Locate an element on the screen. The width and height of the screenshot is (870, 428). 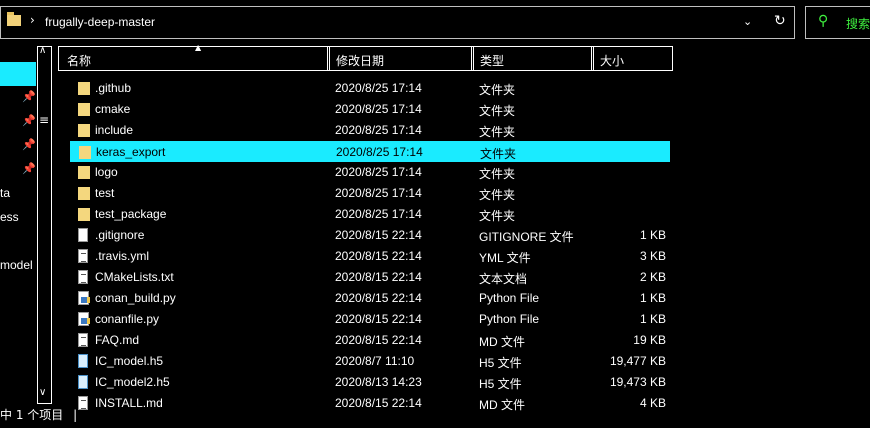
file-name: logo is located at coordinates (106, 172).